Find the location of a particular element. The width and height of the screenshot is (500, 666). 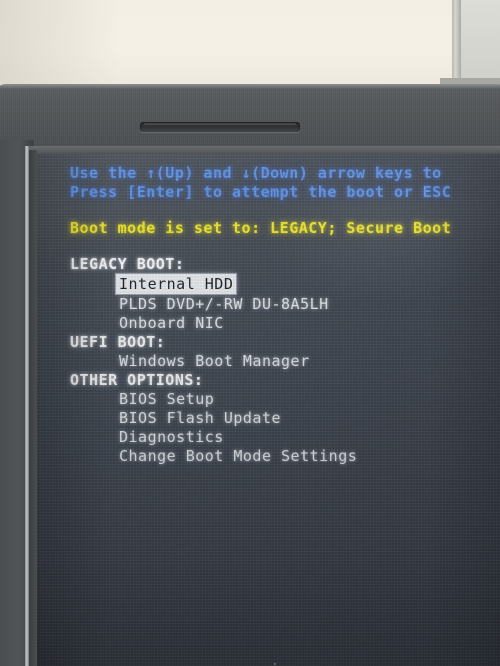

wall-shadow is located at coordinates (60, 46).